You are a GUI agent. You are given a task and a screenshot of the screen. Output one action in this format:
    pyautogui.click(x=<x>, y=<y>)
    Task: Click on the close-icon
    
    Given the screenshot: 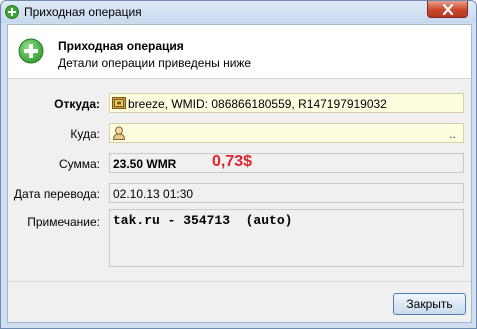 What is the action you would take?
    pyautogui.click(x=448, y=9)
    